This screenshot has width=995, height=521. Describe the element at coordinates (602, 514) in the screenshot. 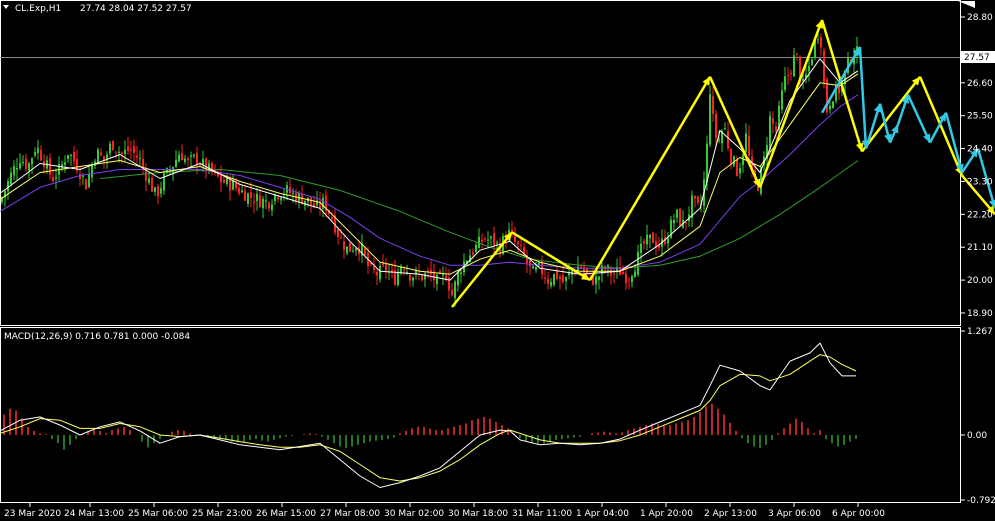

I see `time-tick-label: 1 Apr 04:00` at that location.